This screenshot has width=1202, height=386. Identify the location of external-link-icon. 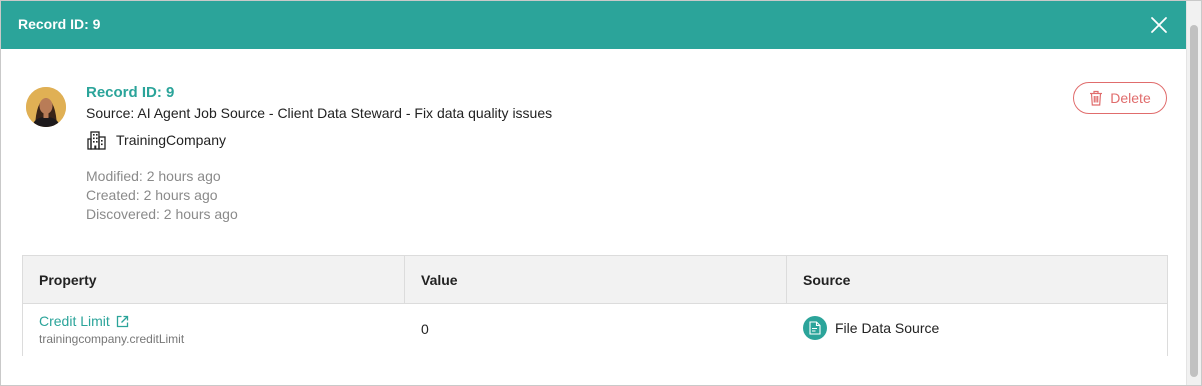
(122, 321).